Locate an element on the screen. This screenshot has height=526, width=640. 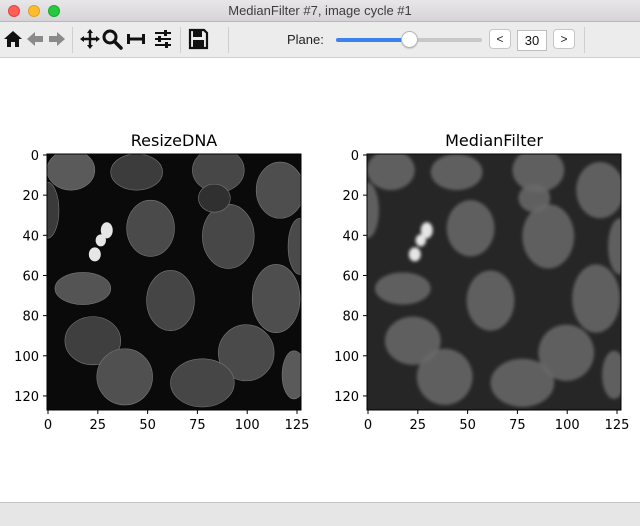
close-window-button is located at coordinates (14, 11).